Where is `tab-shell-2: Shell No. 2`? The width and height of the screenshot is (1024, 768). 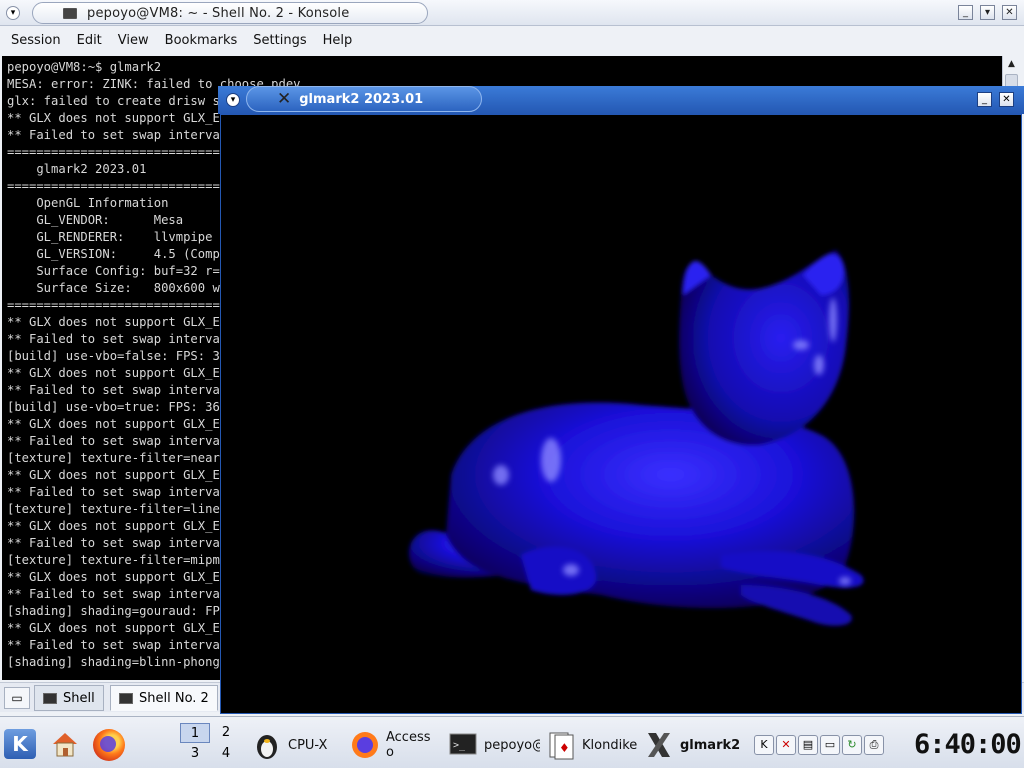 tab-shell-2: Shell No. 2 is located at coordinates (164, 698).